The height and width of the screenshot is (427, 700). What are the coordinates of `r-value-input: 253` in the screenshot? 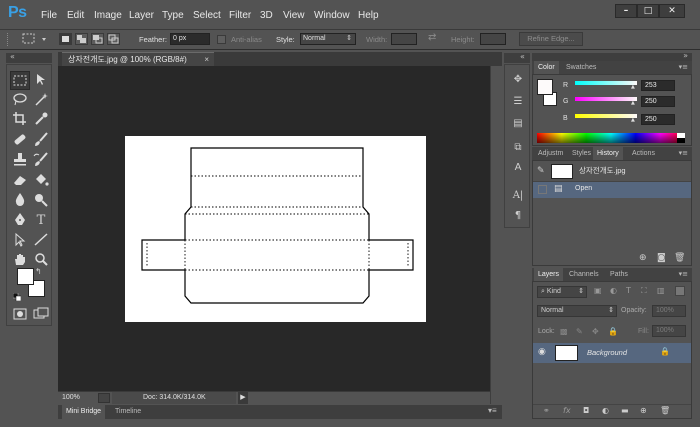 It's located at (658, 85).